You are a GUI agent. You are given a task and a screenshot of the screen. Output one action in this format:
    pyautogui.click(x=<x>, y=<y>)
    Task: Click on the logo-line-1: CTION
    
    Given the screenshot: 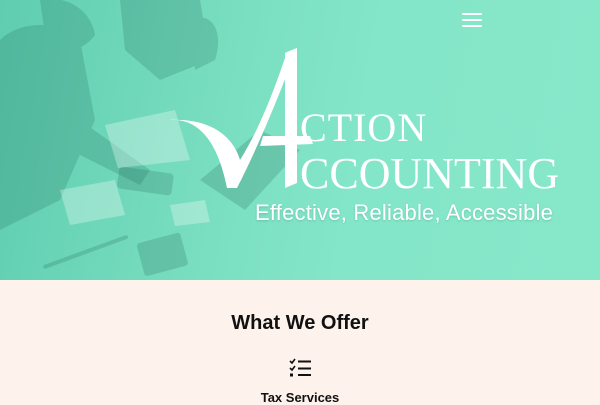 What is the action you would take?
    pyautogui.click(x=363, y=127)
    